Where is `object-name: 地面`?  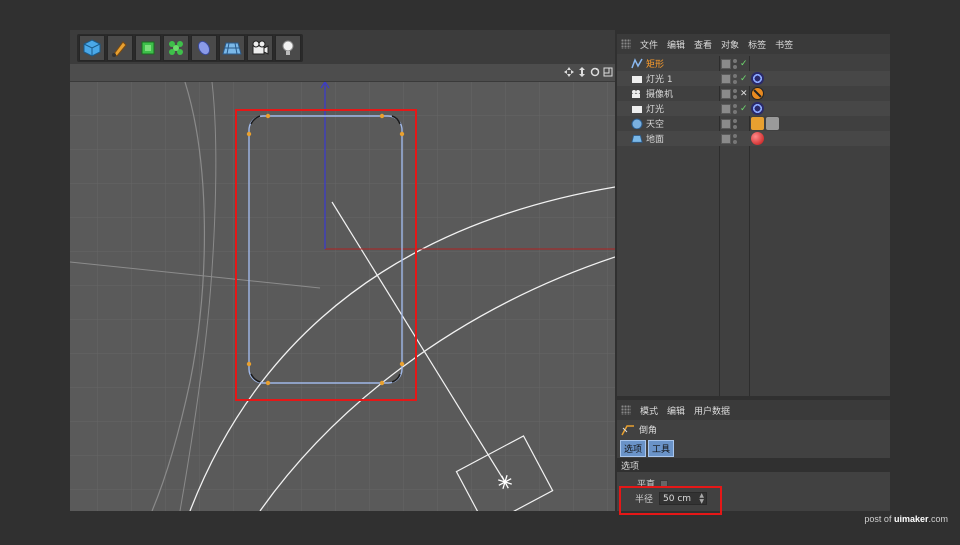 object-name: 地面 is located at coordinates (655, 140).